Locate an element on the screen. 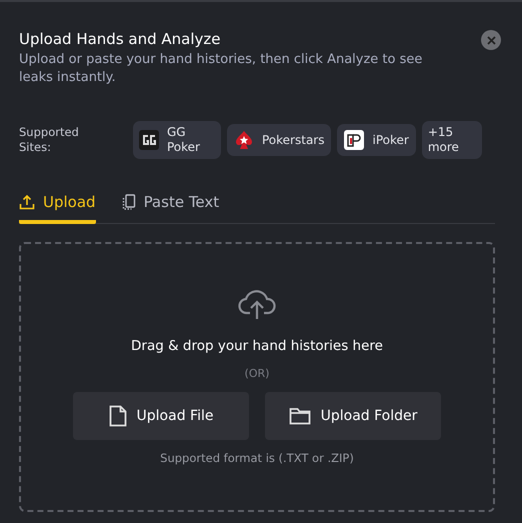 This screenshot has height=523, width=522. format-note: Supported format is (.TXT or .ZIP) is located at coordinates (257, 458).